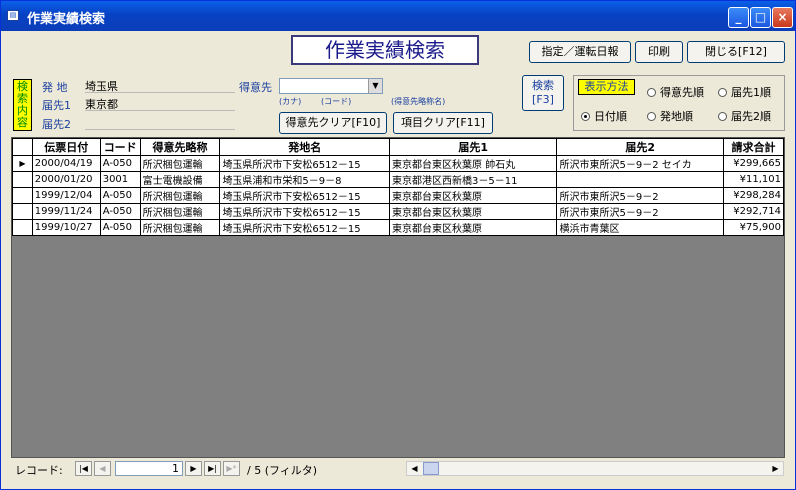 This screenshot has width=796, height=490. Describe the element at coordinates (670, 116) in the screenshot. I see `sort-origin-radio: 発地順` at that location.